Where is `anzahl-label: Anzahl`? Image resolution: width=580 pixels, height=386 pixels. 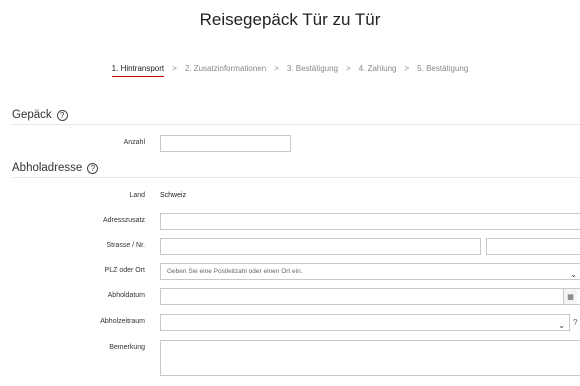 anzahl-label: Anzahl is located at coordinates (134, 142).